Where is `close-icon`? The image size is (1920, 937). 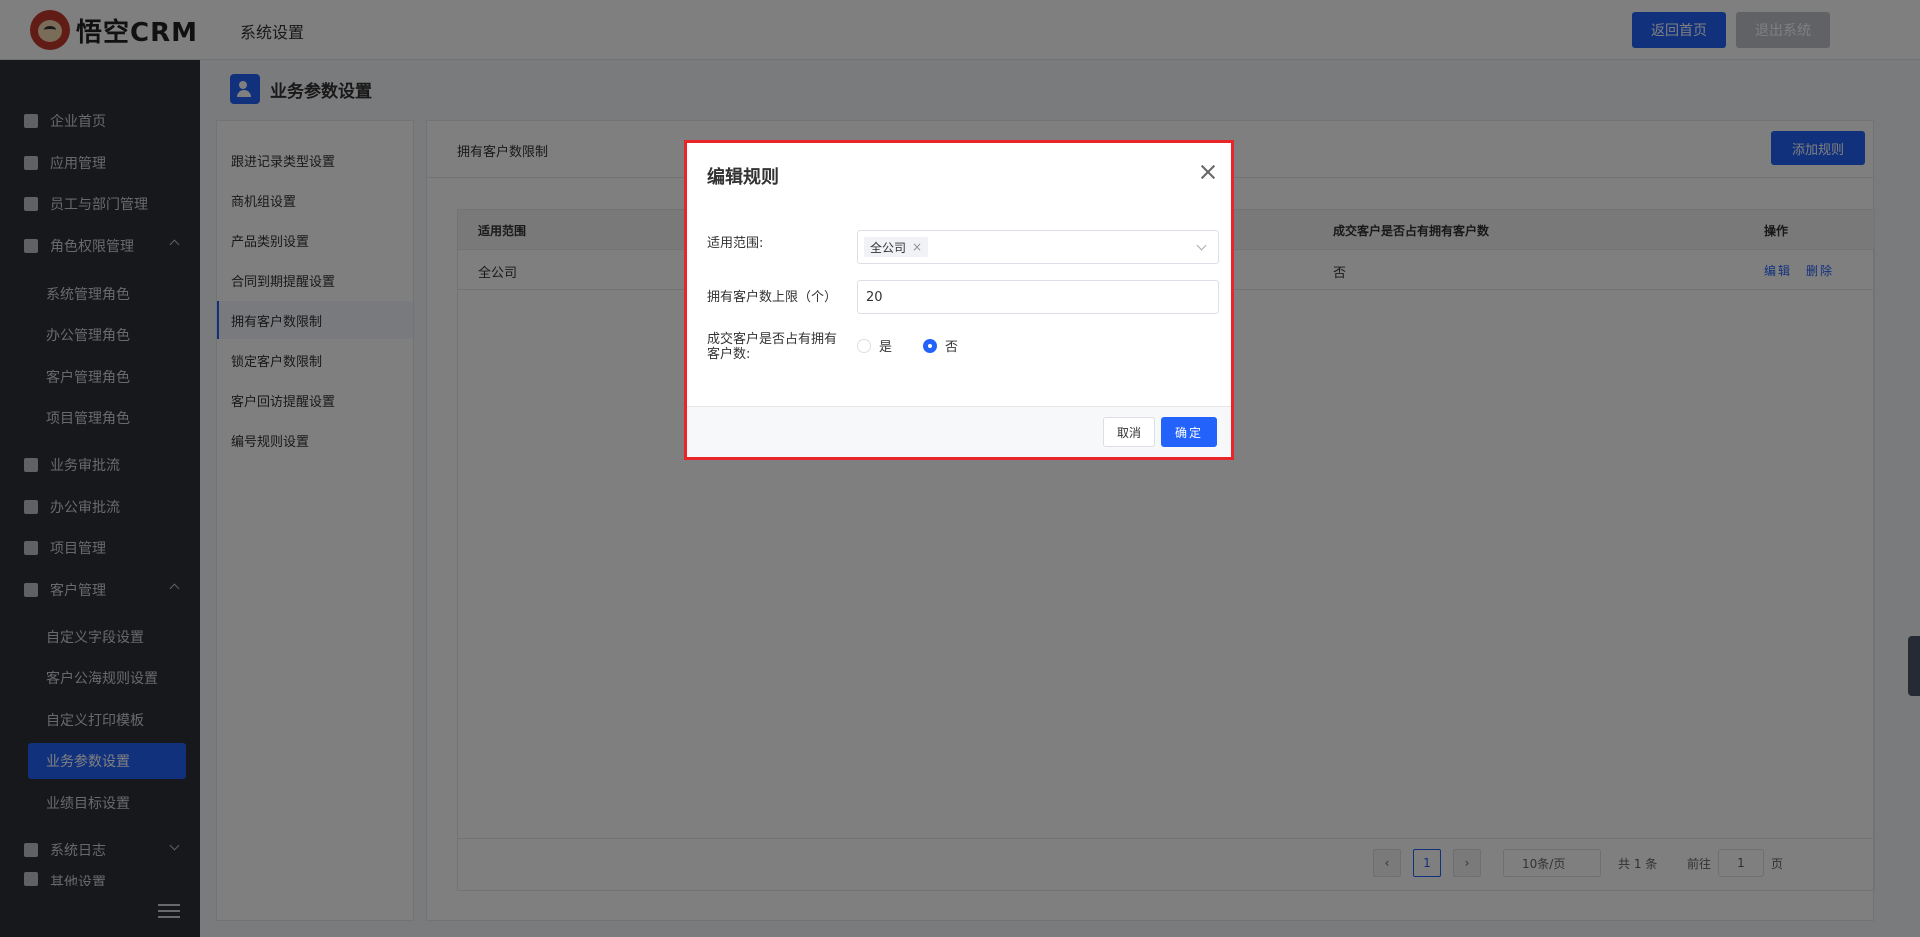 close-icon is located at coordinates (1208, 172).